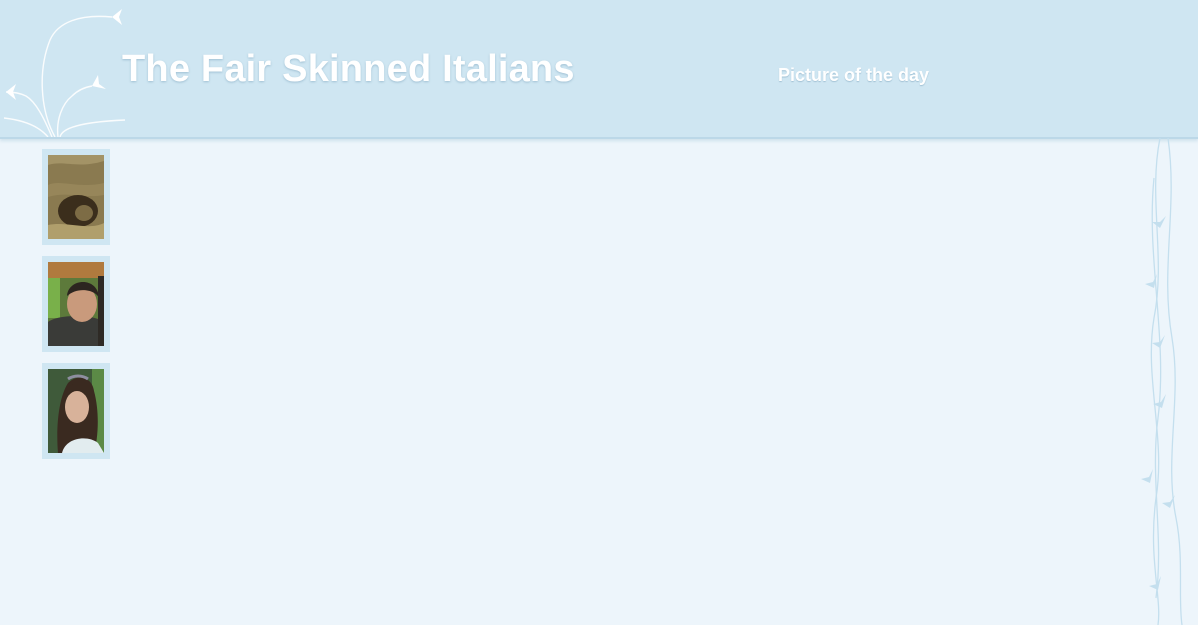  Describe the element at coordinates (348, 69) in the screenshot. I see `site-title: The Fair Skinned Italians` at that location.